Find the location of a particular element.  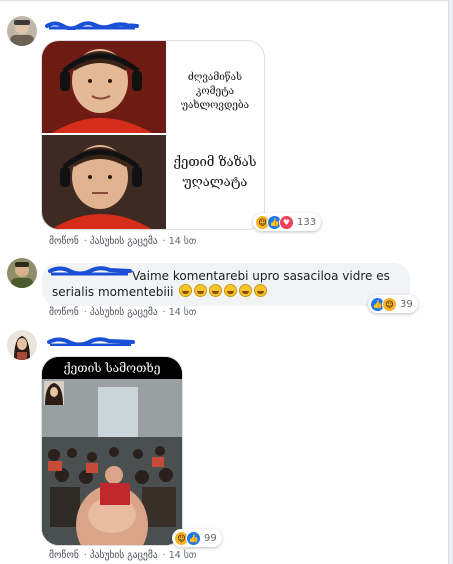

reaction-summary: ☺ 👍 ♥ 133 is located at coordinates (287, 222).